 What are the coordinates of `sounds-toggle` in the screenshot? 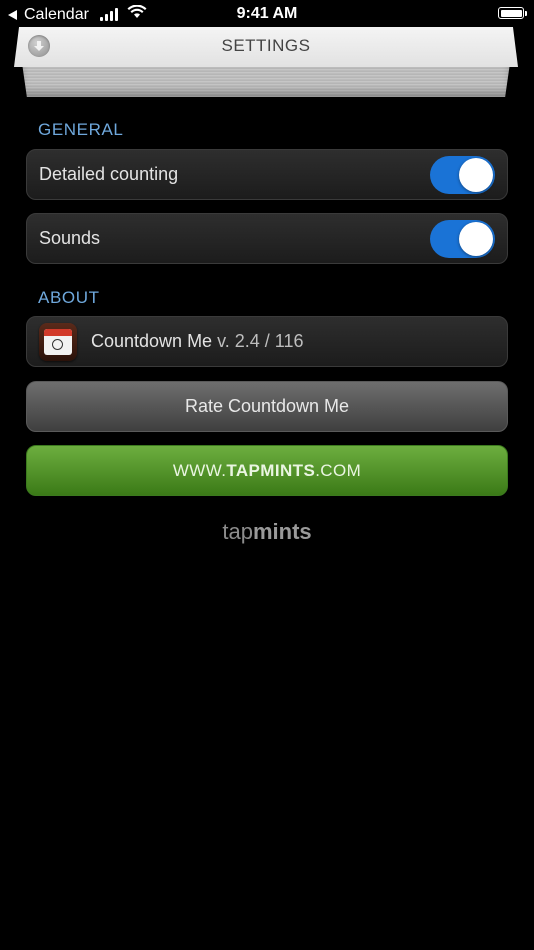 It's located at (462, 239).